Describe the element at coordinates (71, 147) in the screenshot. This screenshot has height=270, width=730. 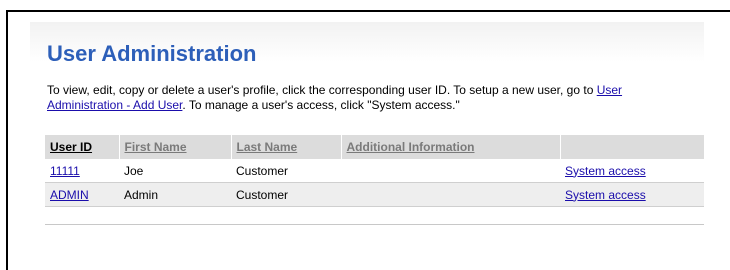
I see `column-header-user-id-label: User ID` at that location.